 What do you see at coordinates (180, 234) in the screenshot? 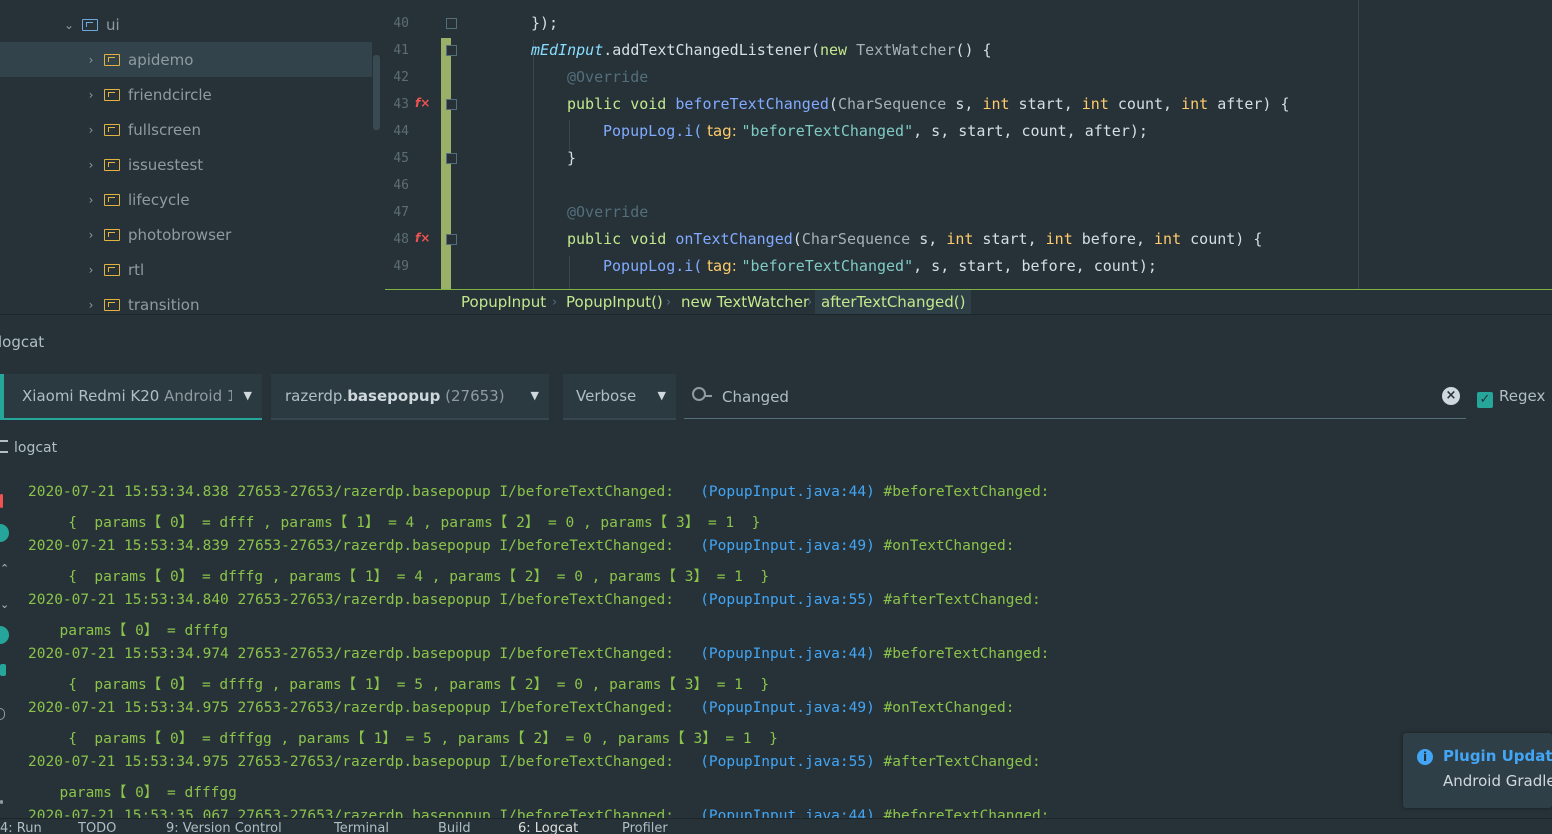
I see `tree-item-label: photobrowser` at bounding box center [180, 234].